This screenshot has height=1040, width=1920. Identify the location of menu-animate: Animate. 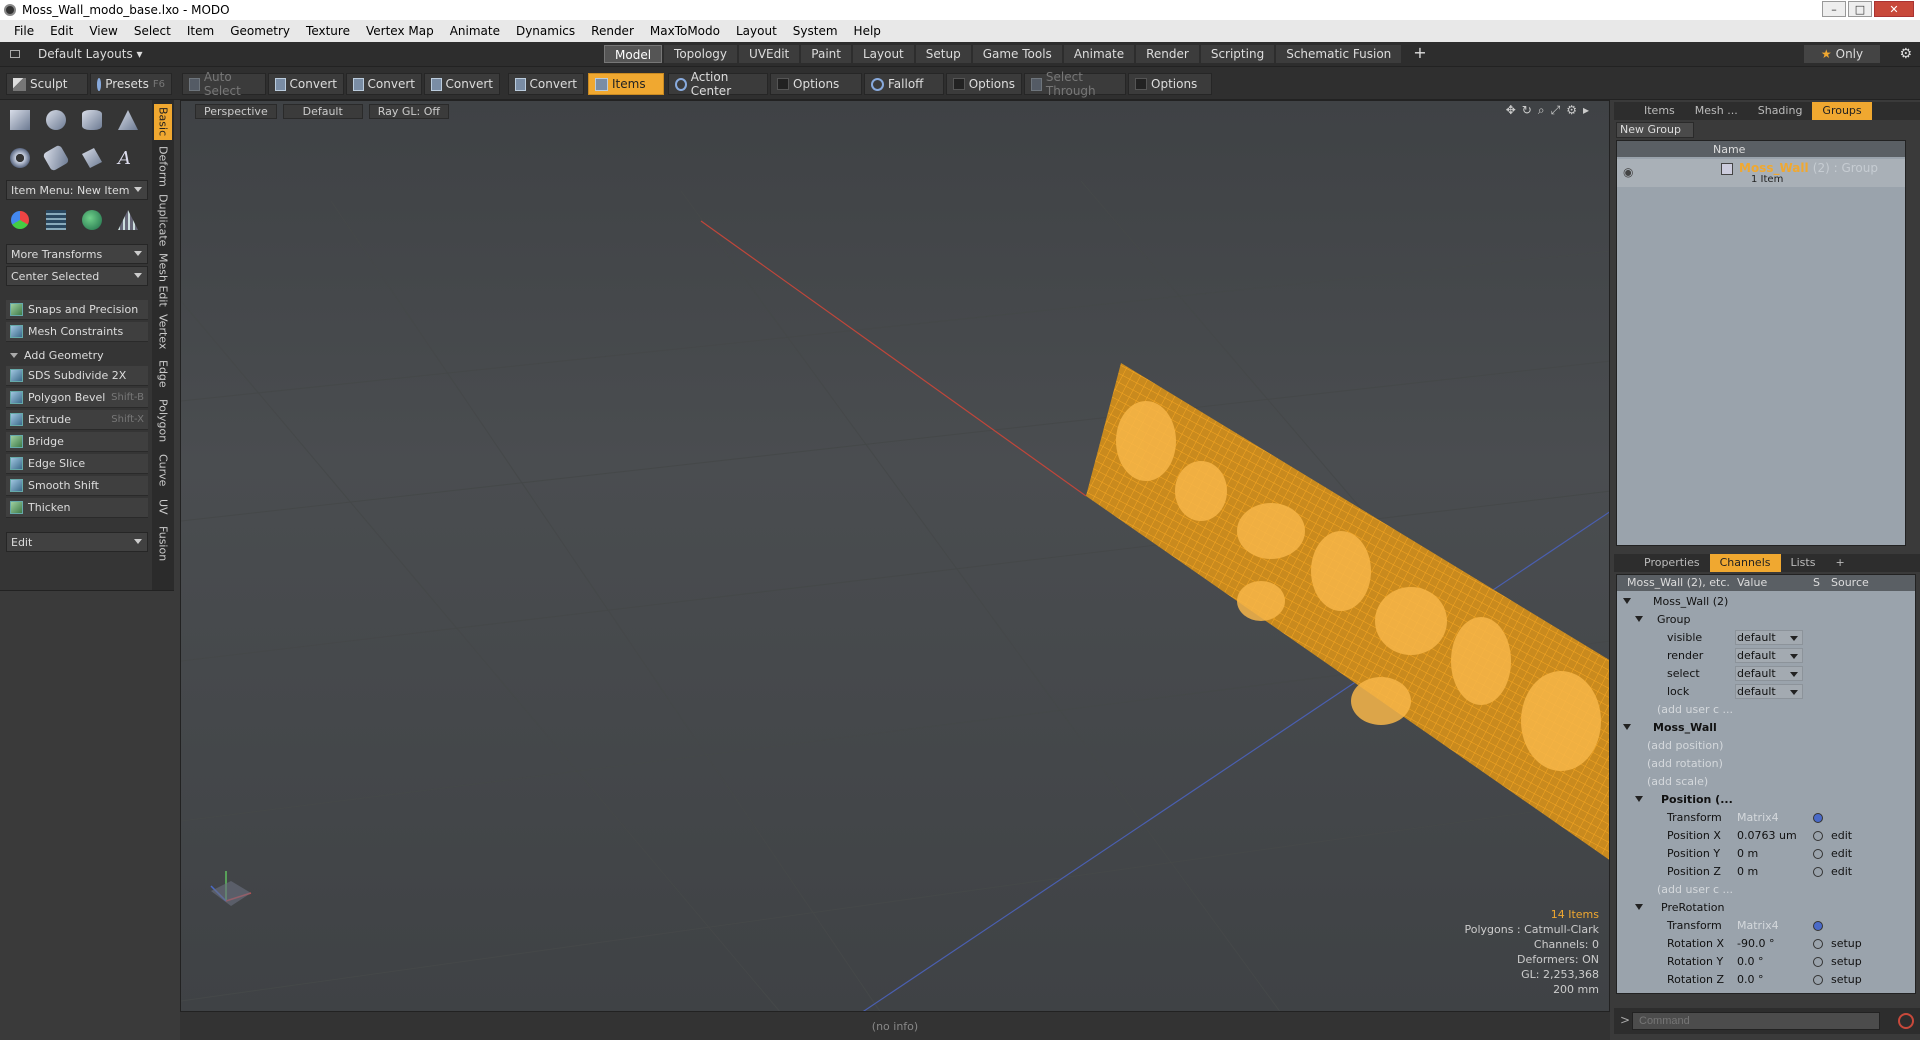
(475, 31).